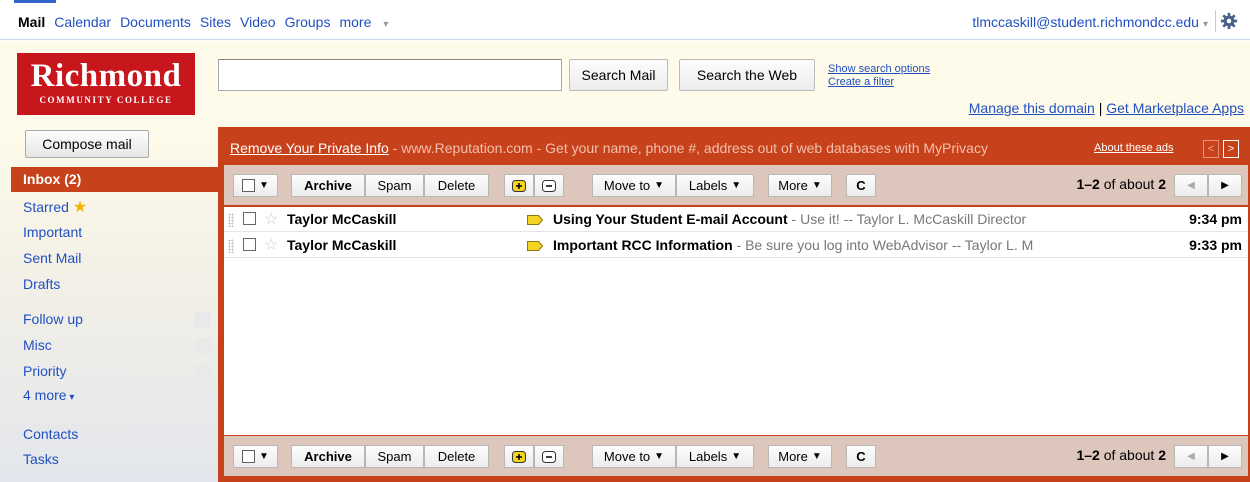 The image size is (1250, 482). I want to click on nav-calendar: Calendar, so click(82, 22).